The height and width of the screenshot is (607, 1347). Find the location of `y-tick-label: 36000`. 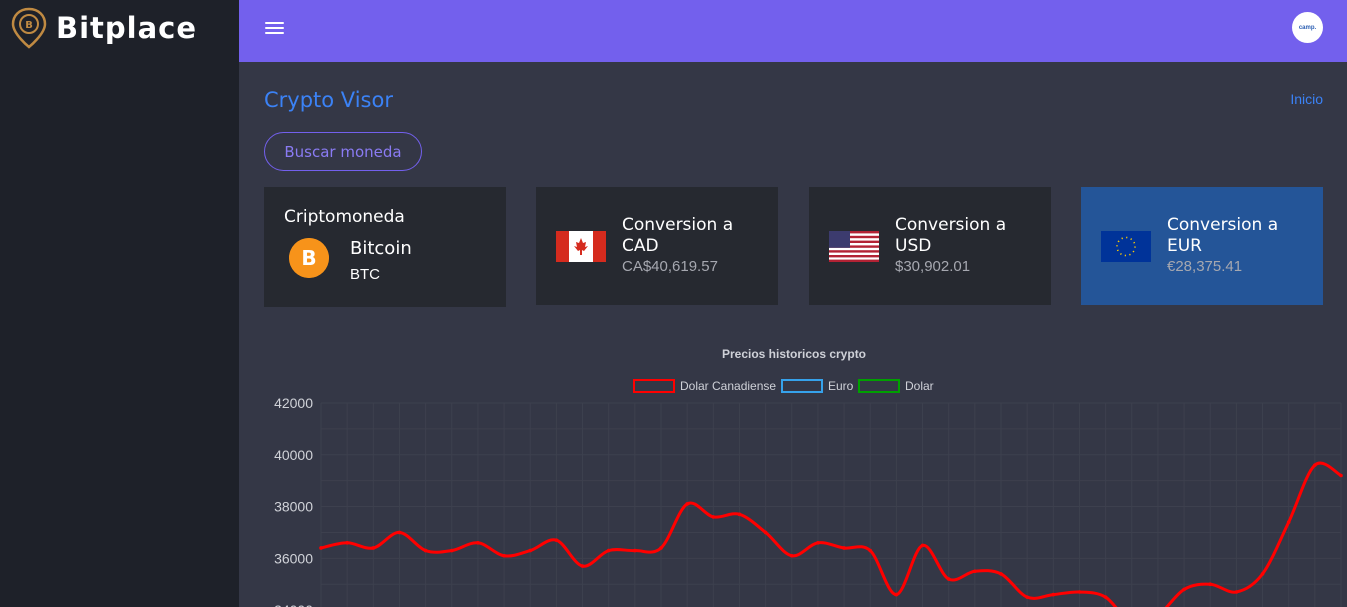

y-tick-label: 36000 is located at coordinates (293, 558).